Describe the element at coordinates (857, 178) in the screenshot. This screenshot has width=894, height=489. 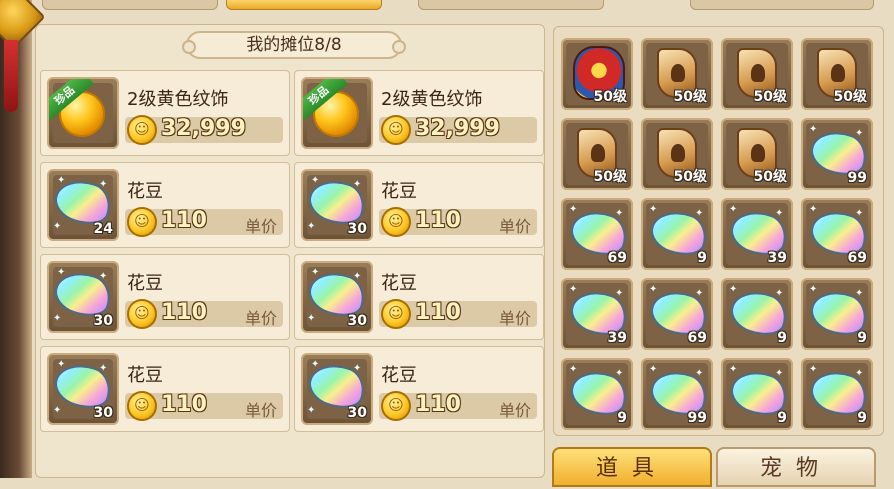
I see `item-quantity: 99` at that location.